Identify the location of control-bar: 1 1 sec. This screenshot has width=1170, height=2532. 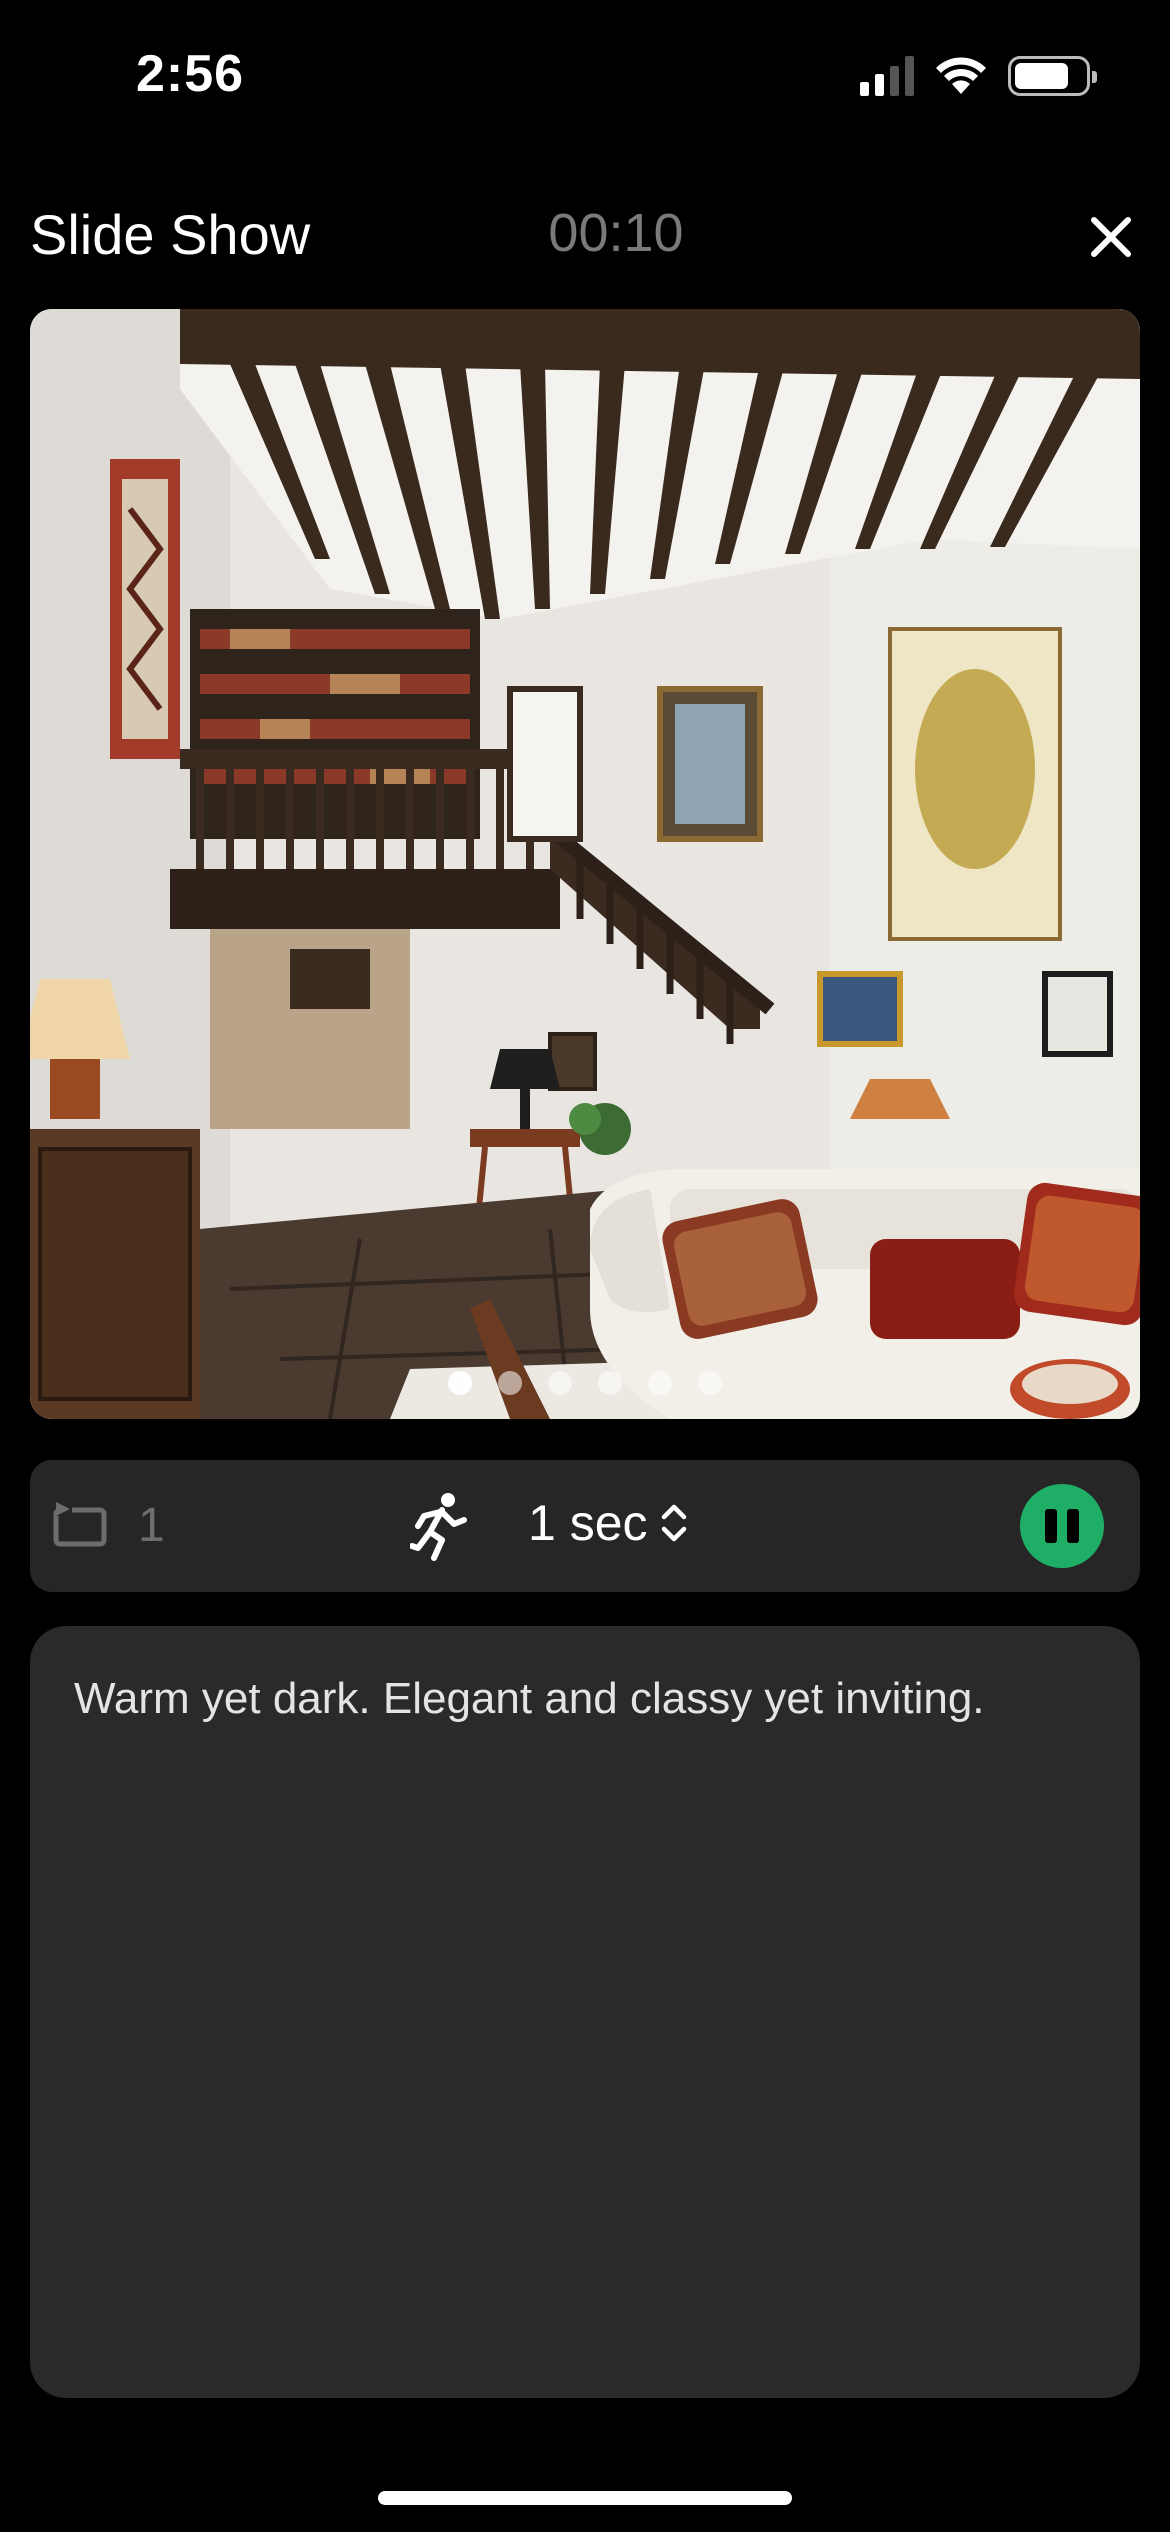
(585, 1526).